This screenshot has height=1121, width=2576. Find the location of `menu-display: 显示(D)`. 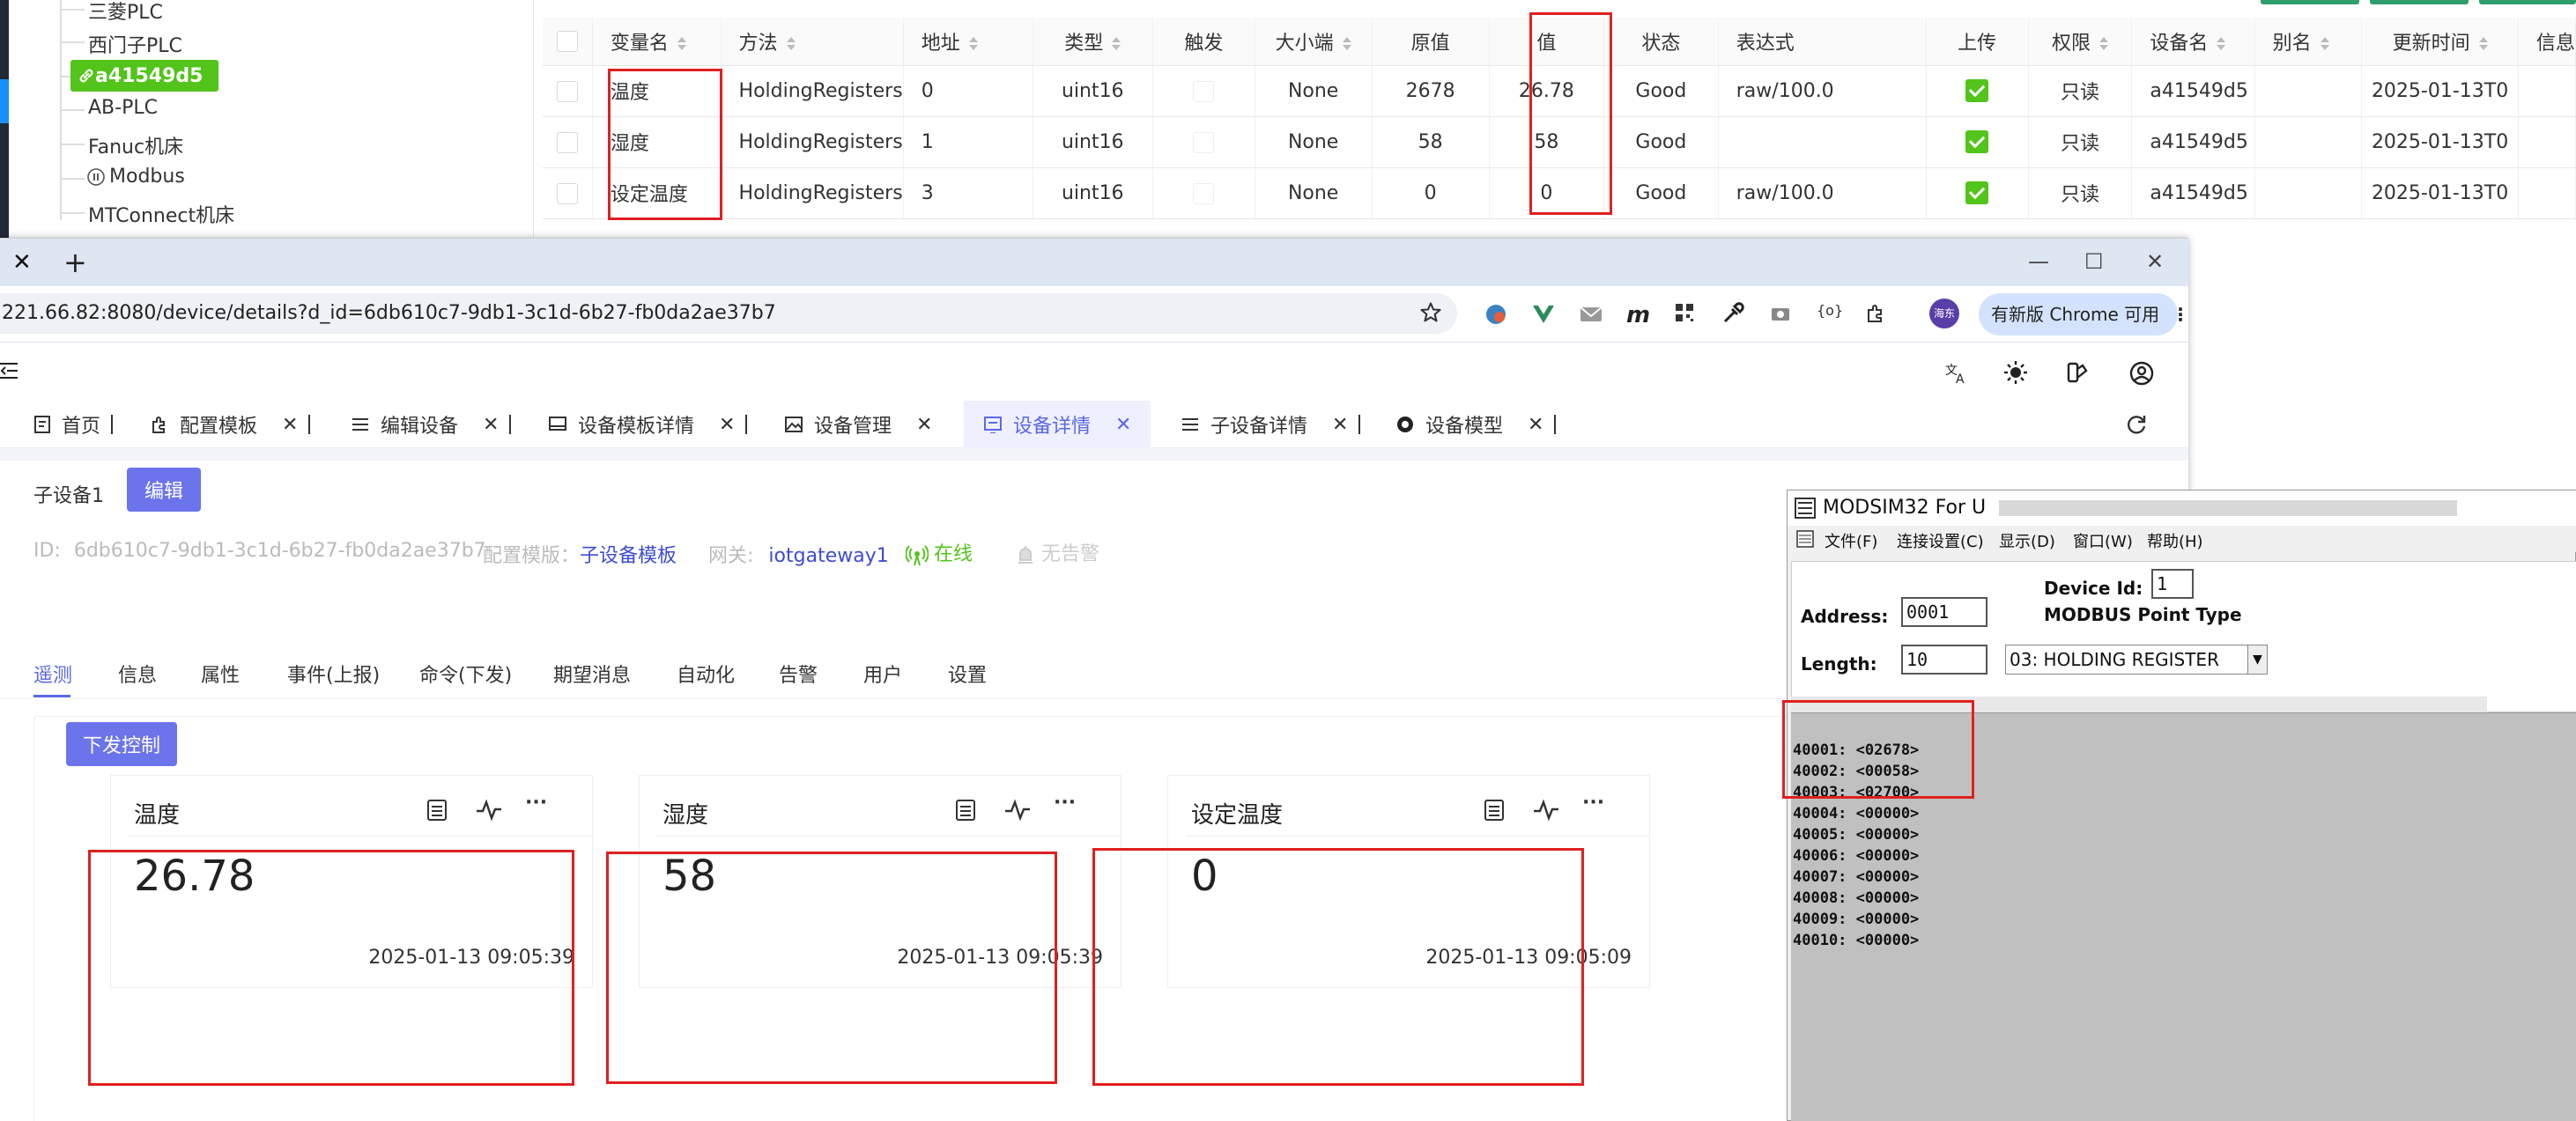

menu-display: 显示(D) is located at coordinates (2027, 541).